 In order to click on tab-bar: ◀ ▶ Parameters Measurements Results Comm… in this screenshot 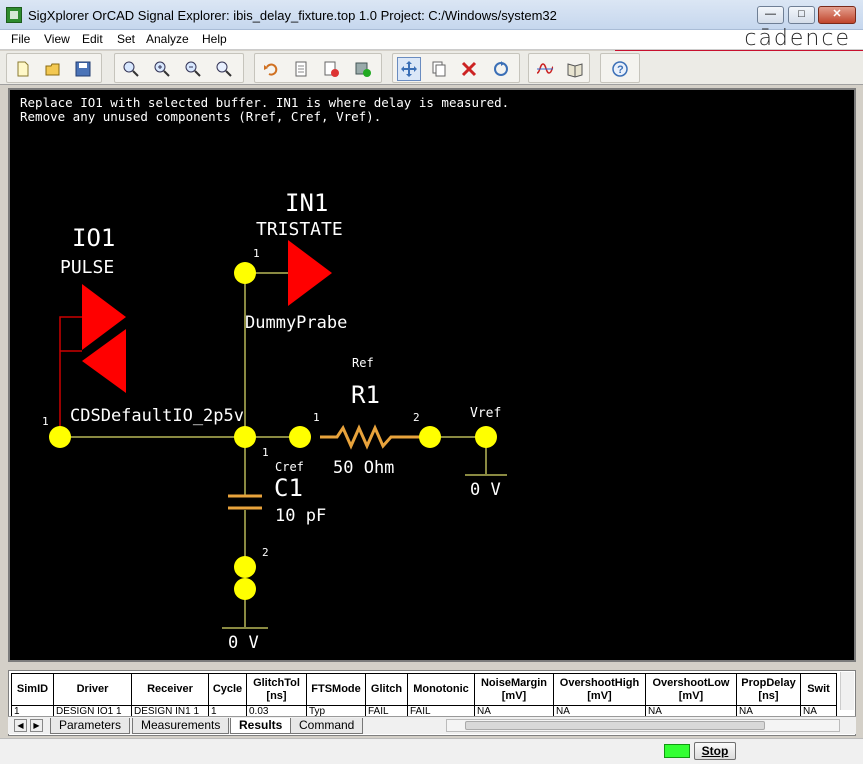, I will do `click(432, 725)`.